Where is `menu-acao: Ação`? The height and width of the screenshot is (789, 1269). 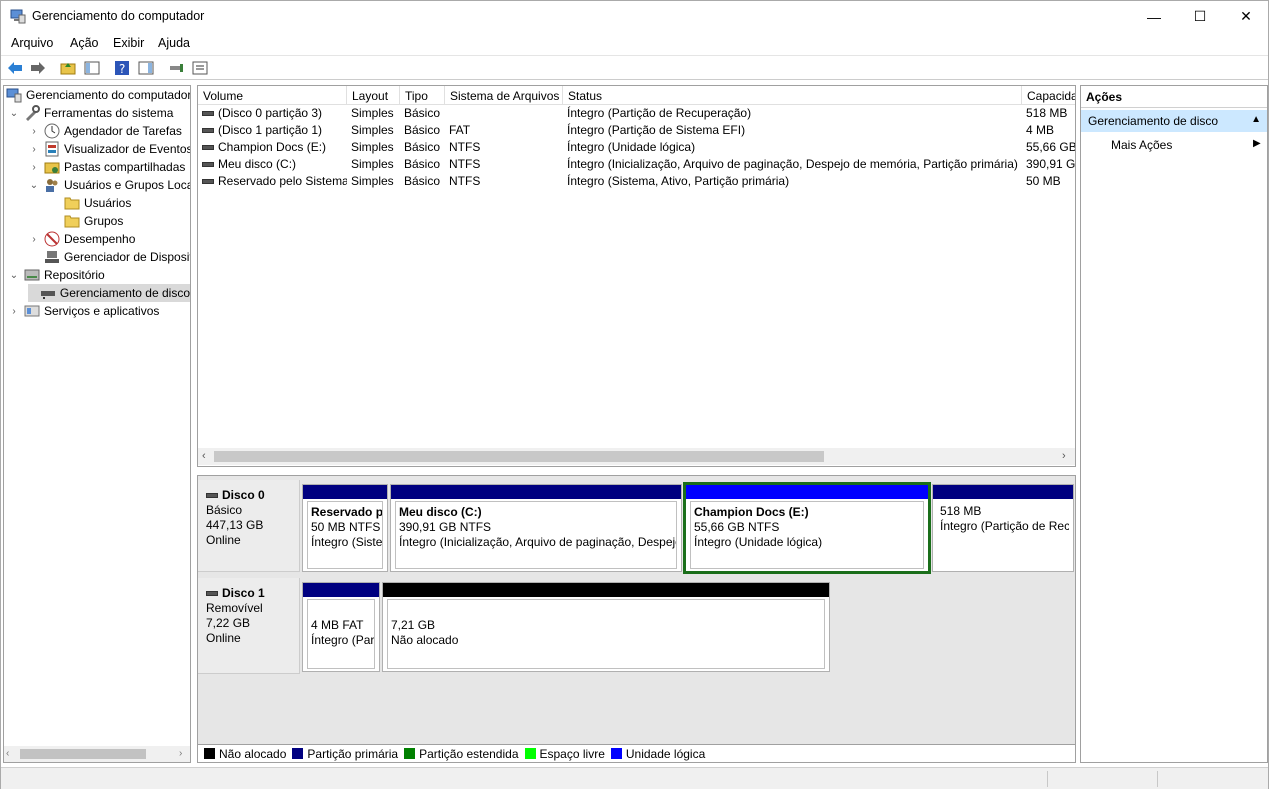
menu-acao: Ação is located at coordinates (84, 43).